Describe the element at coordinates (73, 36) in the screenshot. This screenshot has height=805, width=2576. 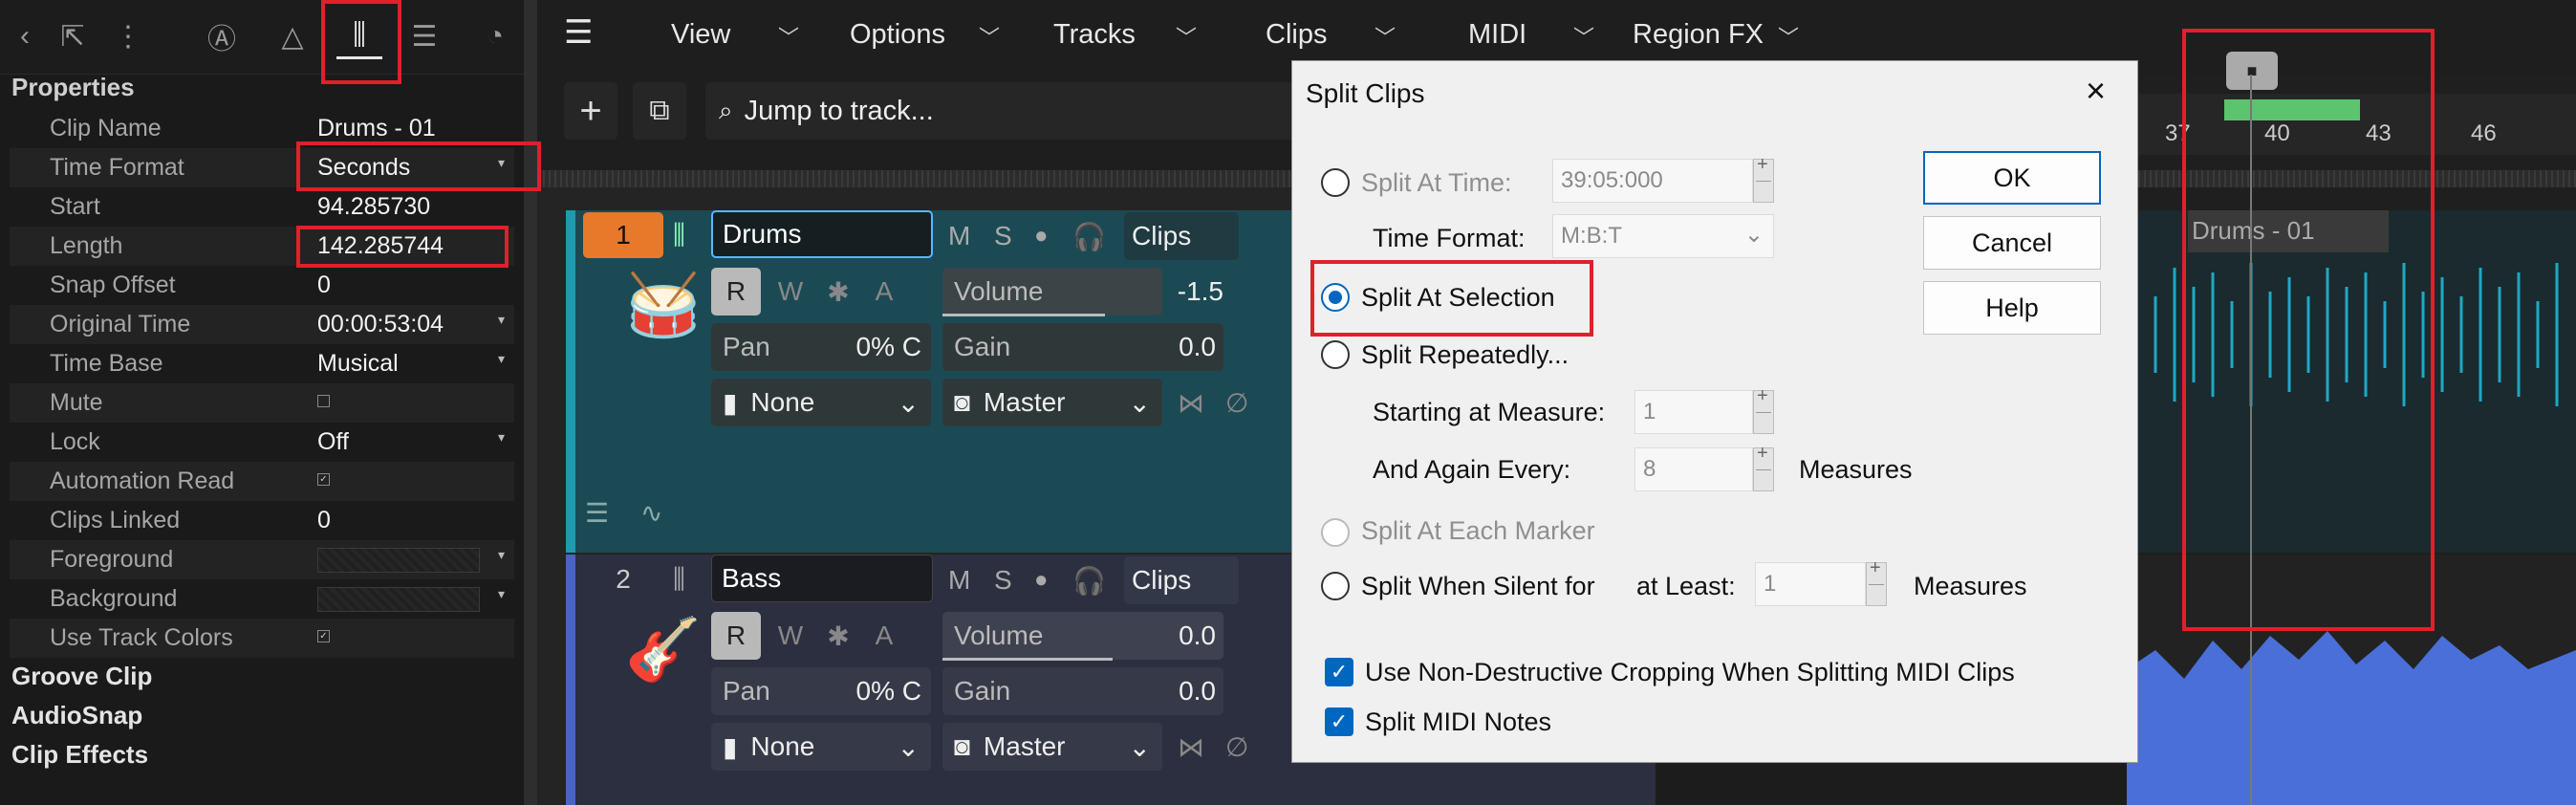
I see `expand-icon: ⇱` at that location.